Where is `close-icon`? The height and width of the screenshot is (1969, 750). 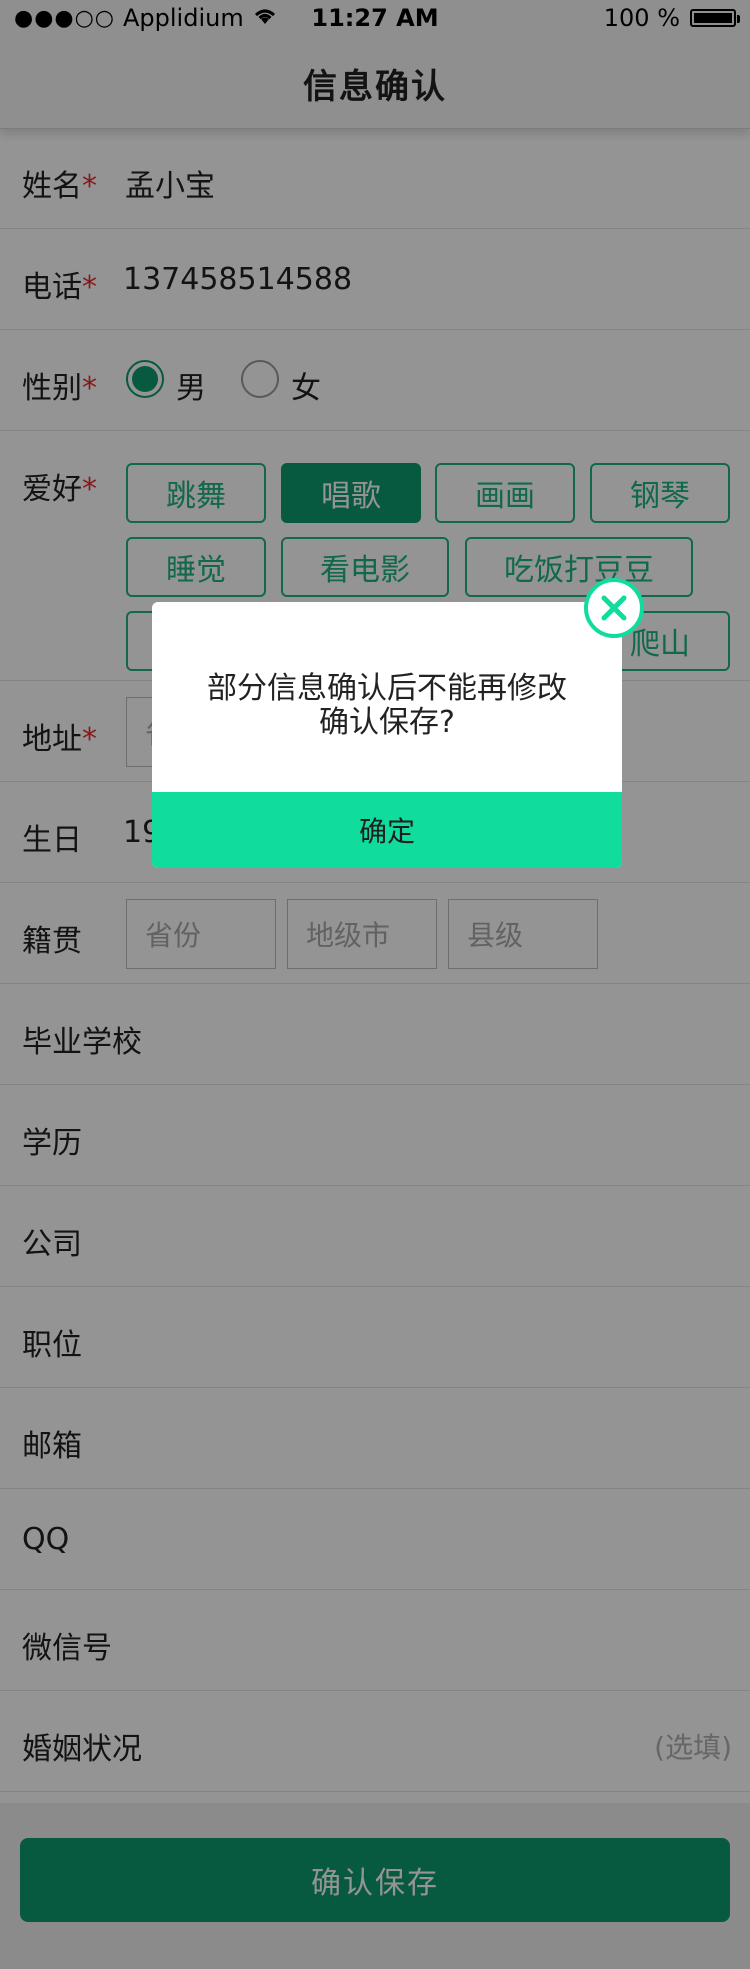 close-icon is located at coordinates (614, 608).